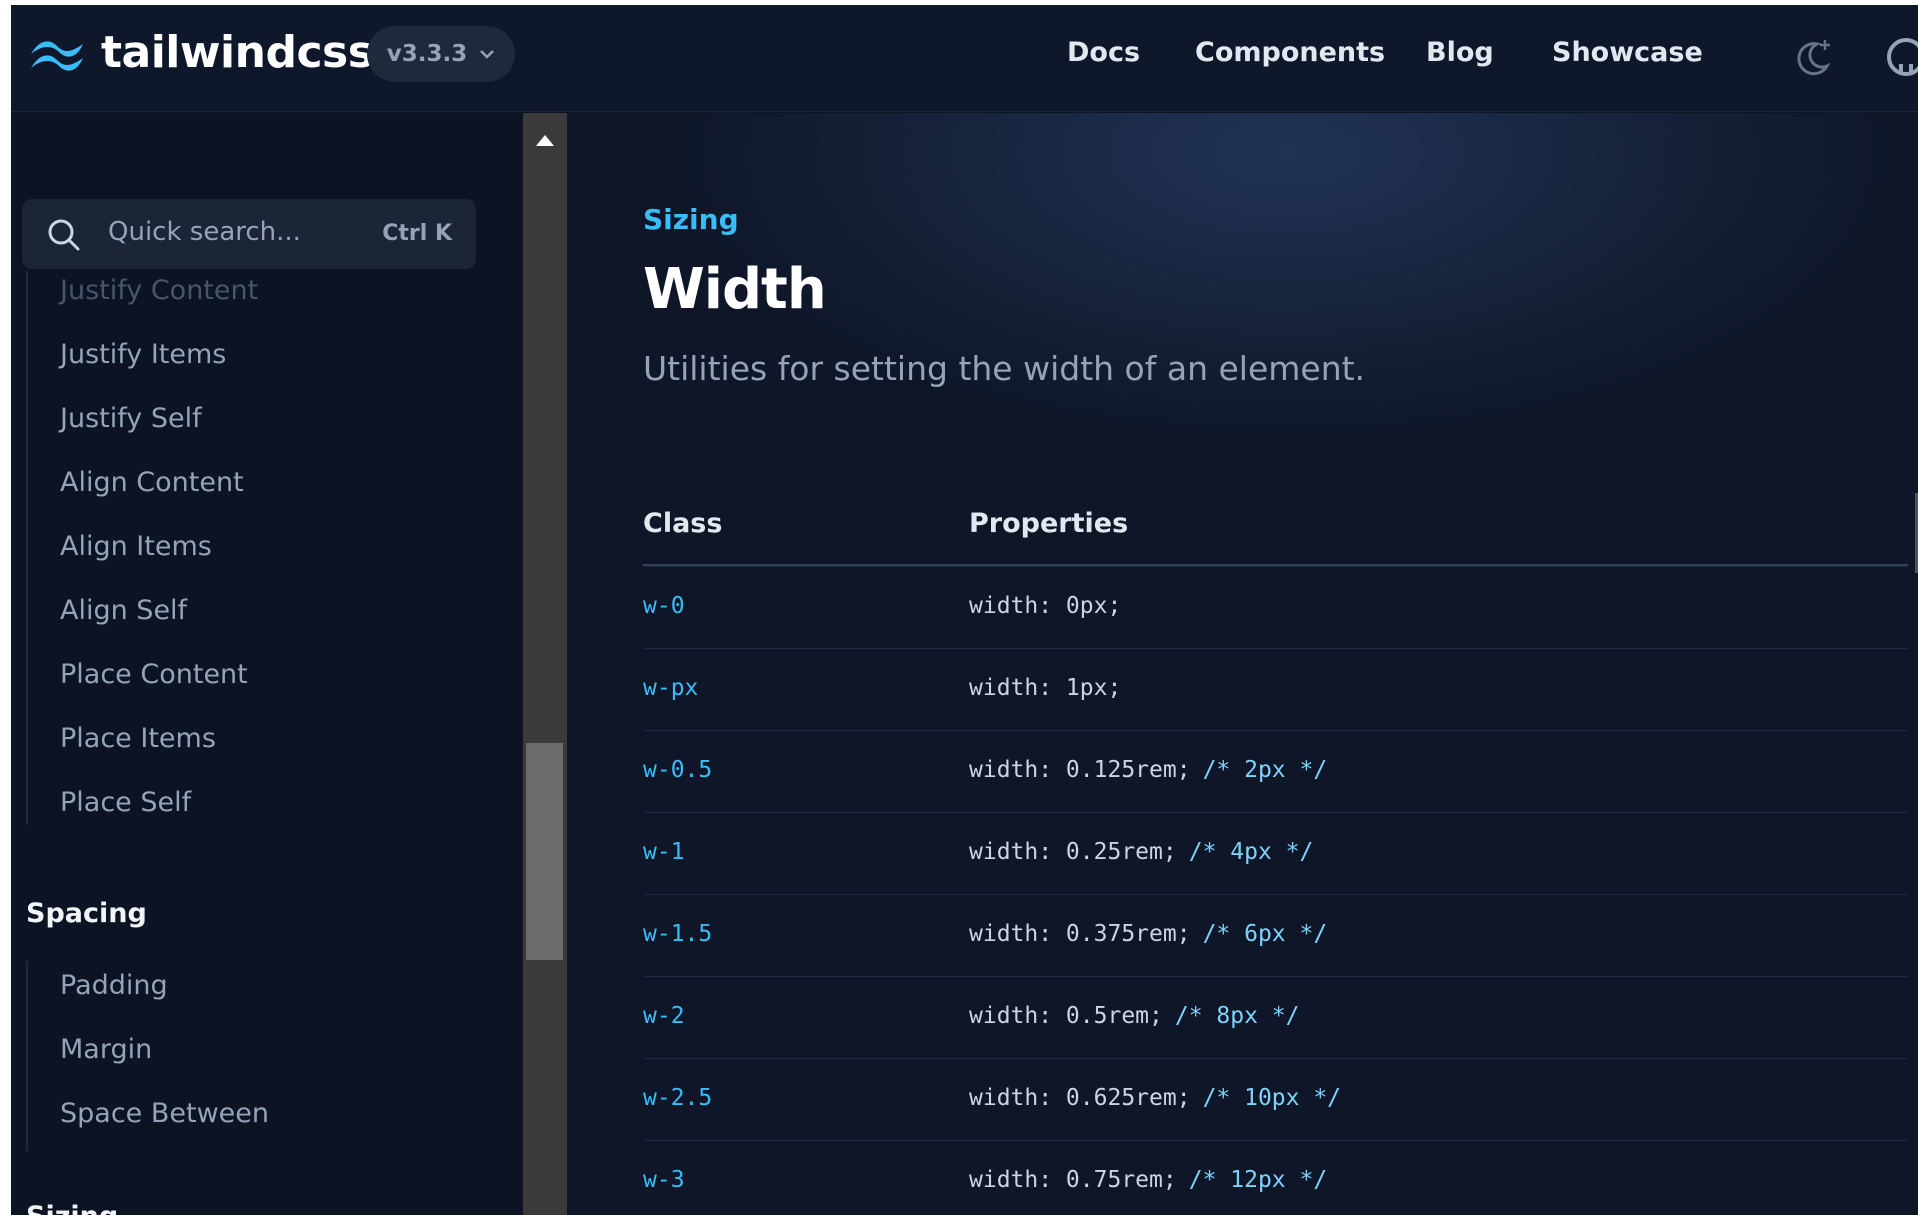 The image size is (1918, 1215). I want to click on table-row: w-px width: 1px;, so click(1275, 688).